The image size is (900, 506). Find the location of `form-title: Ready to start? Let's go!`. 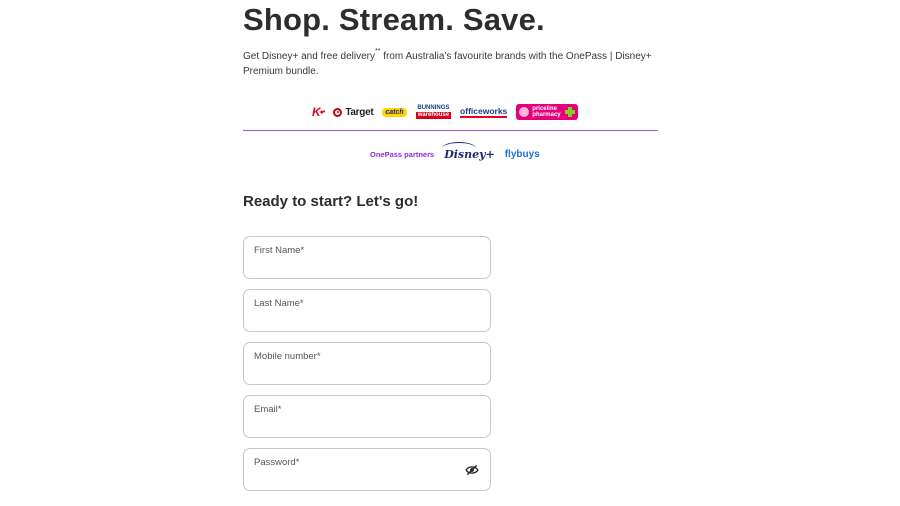

form-title: Ready to start? Let's go! is located at coordinates (331, 201).